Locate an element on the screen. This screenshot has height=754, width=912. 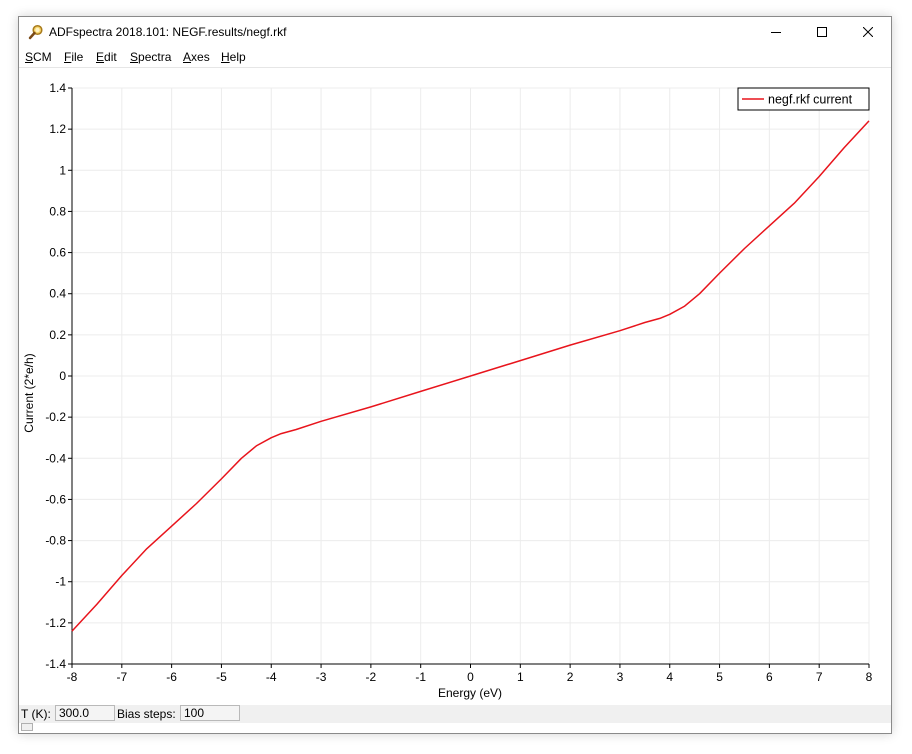
y-tick-label: -0.6 is located at coordinates (55, 499).